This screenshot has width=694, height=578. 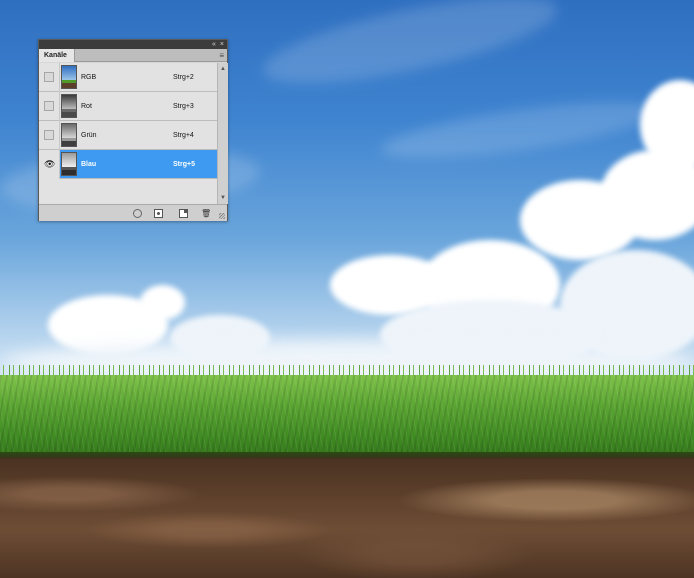 I want to click on scroll-down-icon: ▼, so click(x=223, y=198).